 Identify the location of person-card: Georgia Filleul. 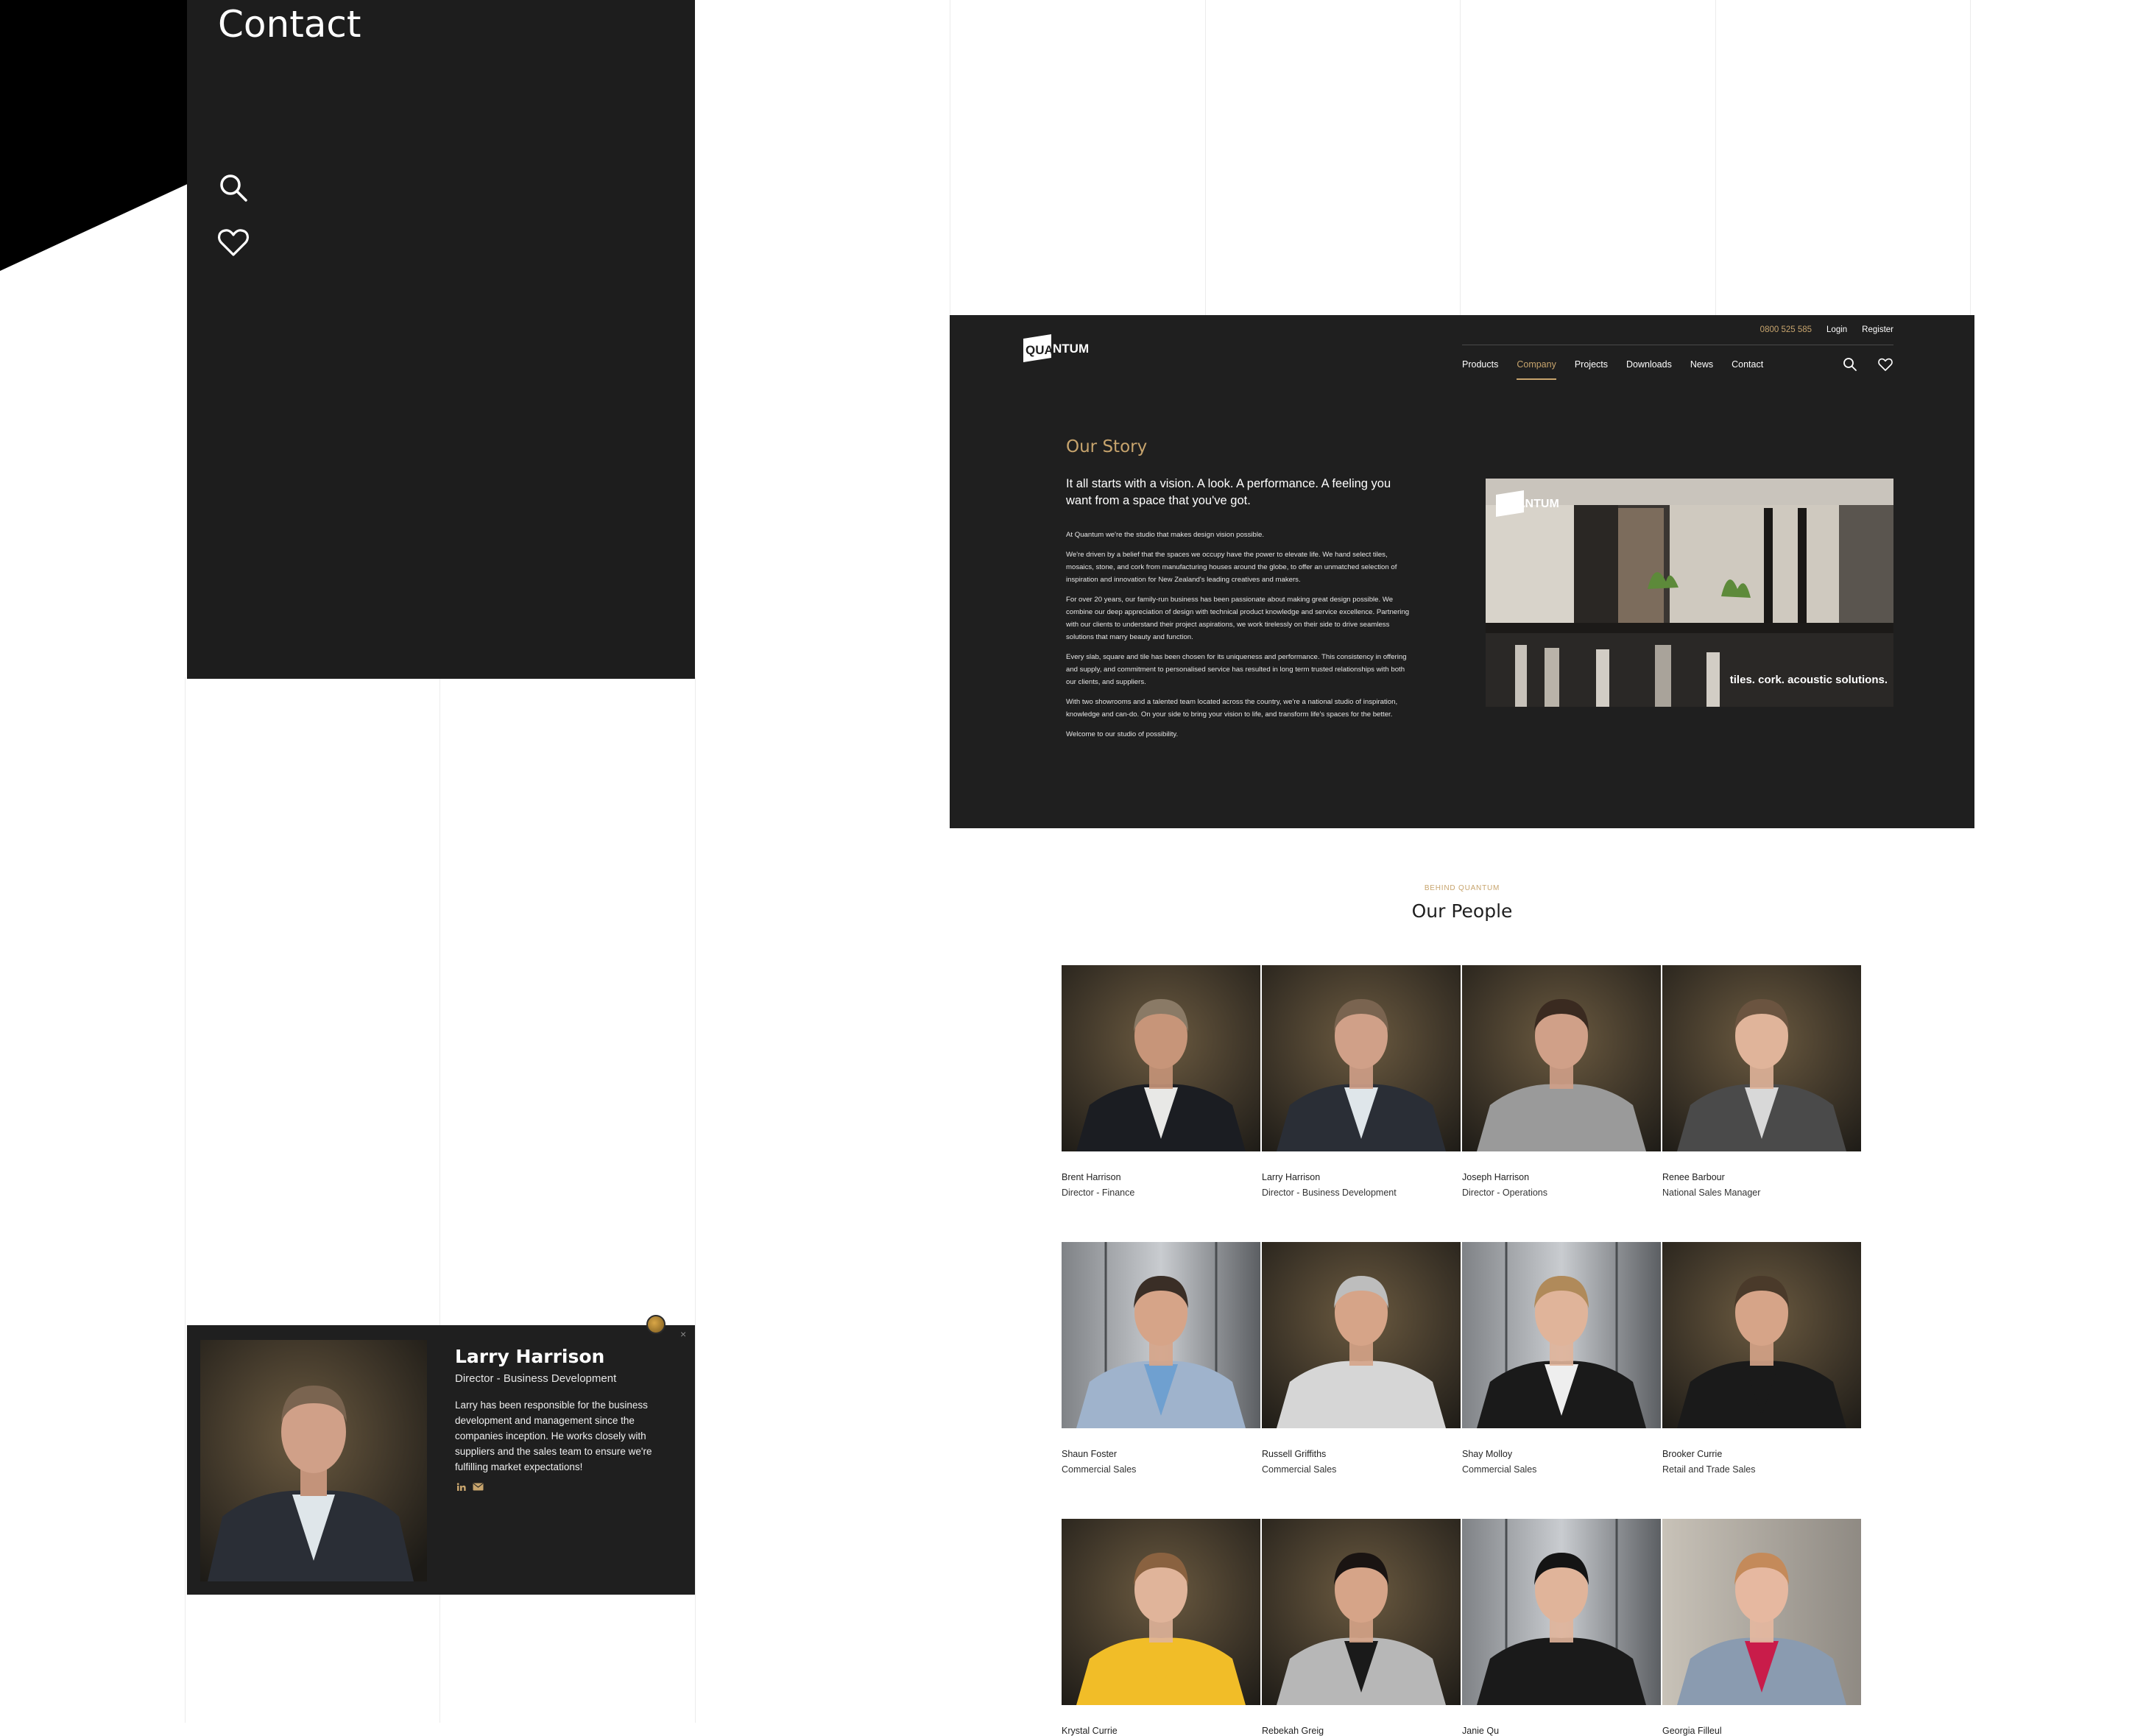
(1761, 1627).